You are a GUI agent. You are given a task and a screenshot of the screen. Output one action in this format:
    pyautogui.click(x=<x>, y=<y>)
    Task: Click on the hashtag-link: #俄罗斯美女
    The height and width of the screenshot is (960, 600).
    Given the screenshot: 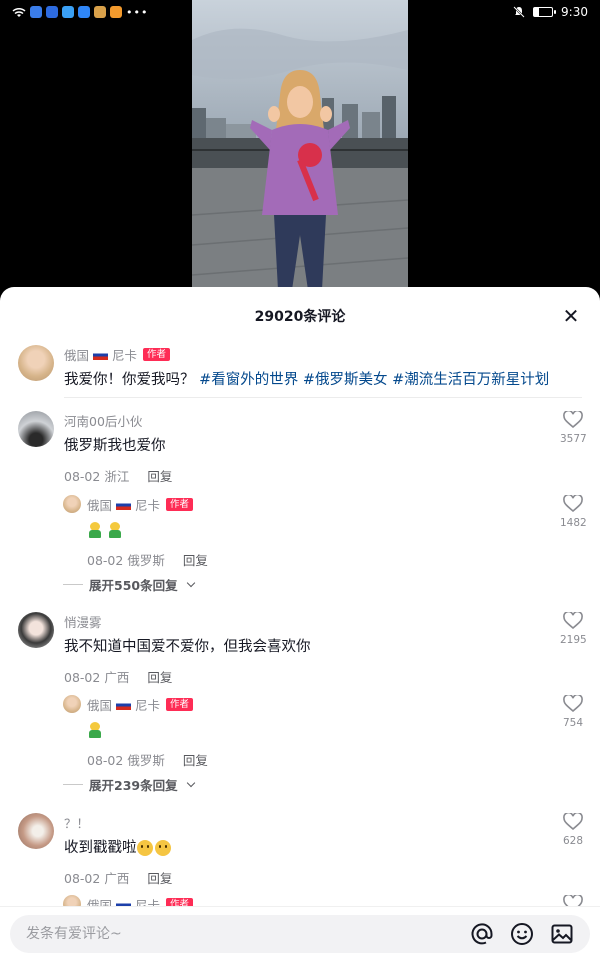 What is the action you would take?
    pyautogui.click(x=345, y=380)
    